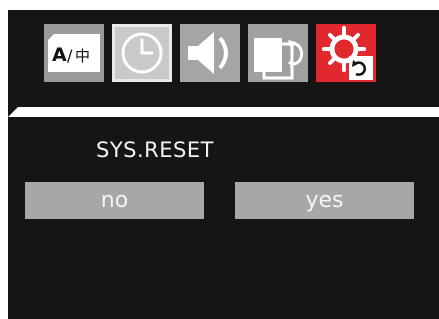  What do you see at coordinates (279, 59) in the screenshot?
I see `input-switch-icon` at bounding box center [279, 59].